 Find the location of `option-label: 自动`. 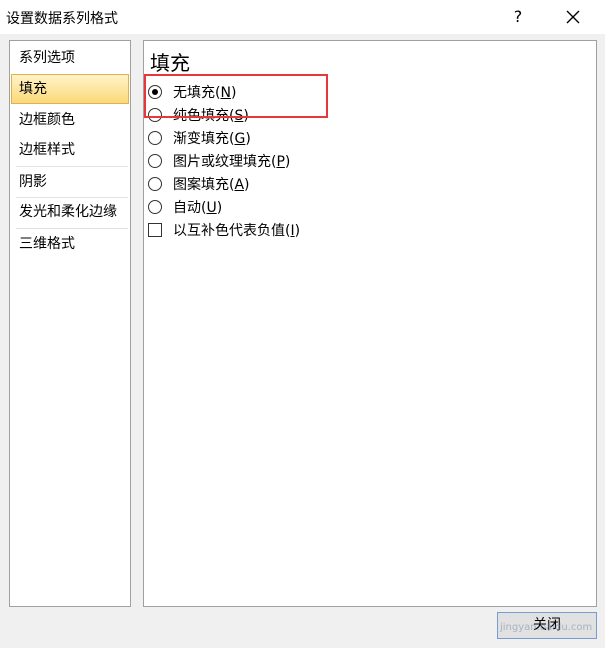

option-label: 自动 is located at coordinates (187, 208).